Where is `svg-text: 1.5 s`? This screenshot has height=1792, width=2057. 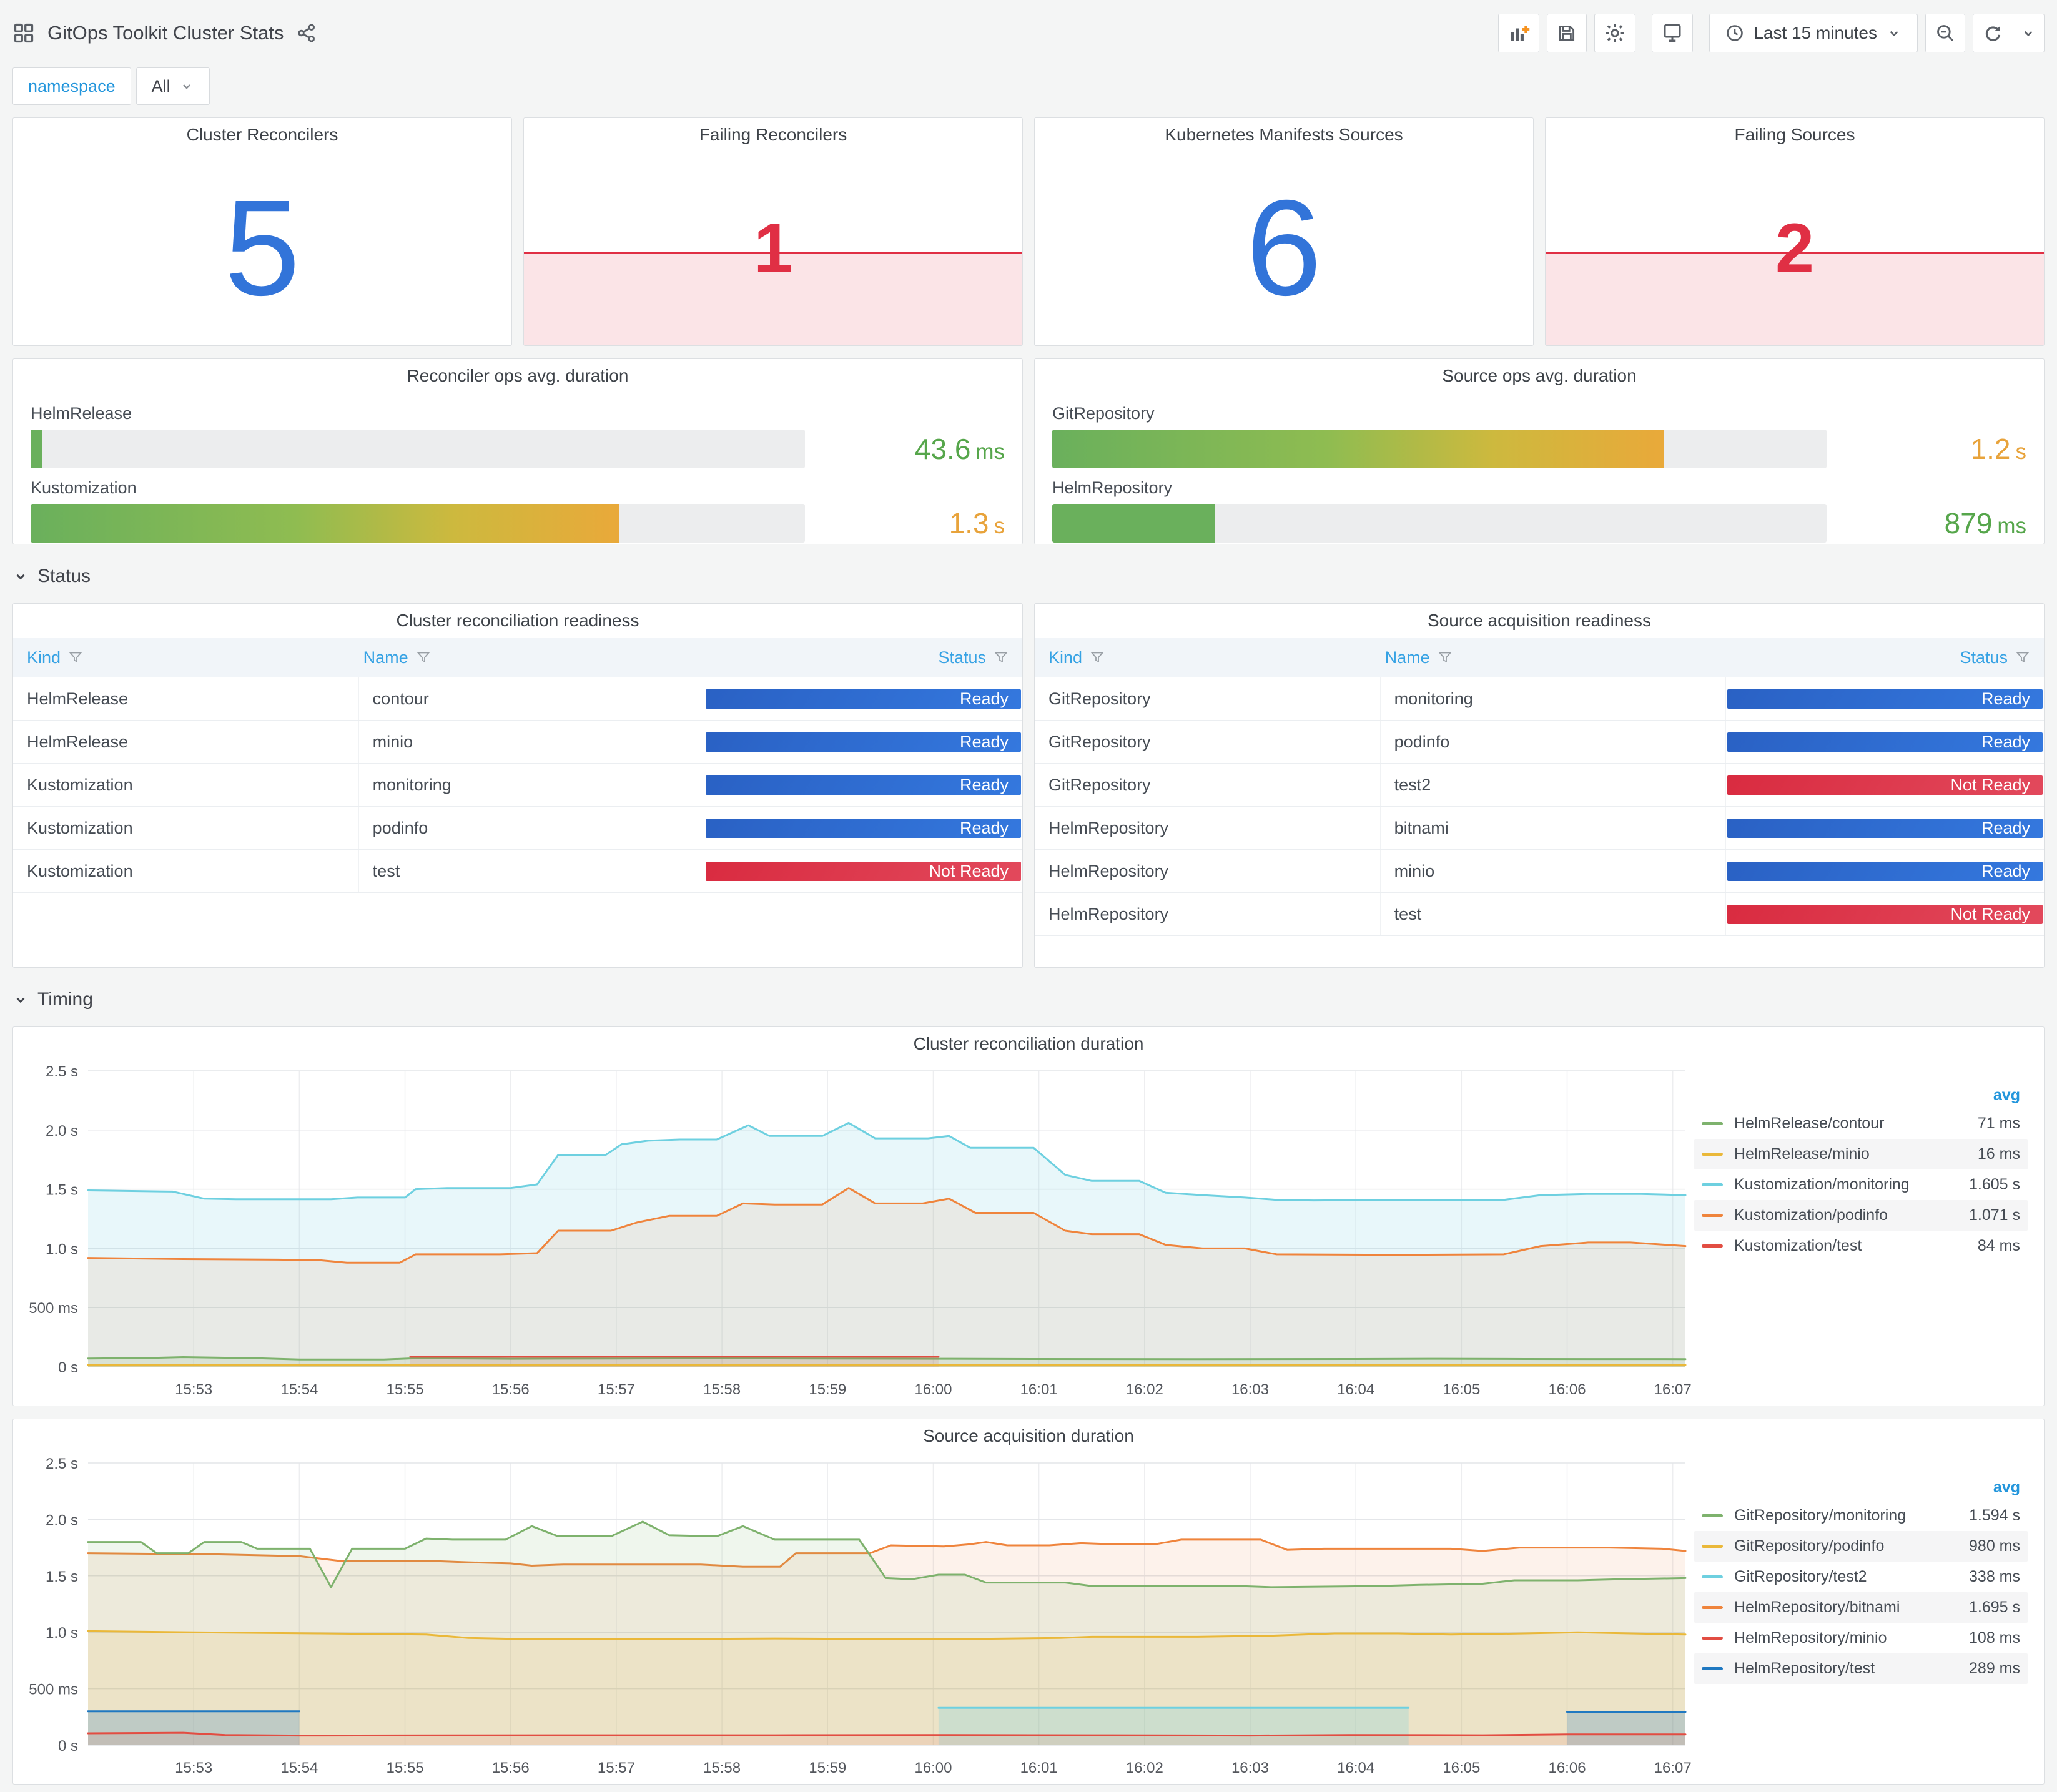 svg-text: 1.5 s is located at coordinates (62, 1190).